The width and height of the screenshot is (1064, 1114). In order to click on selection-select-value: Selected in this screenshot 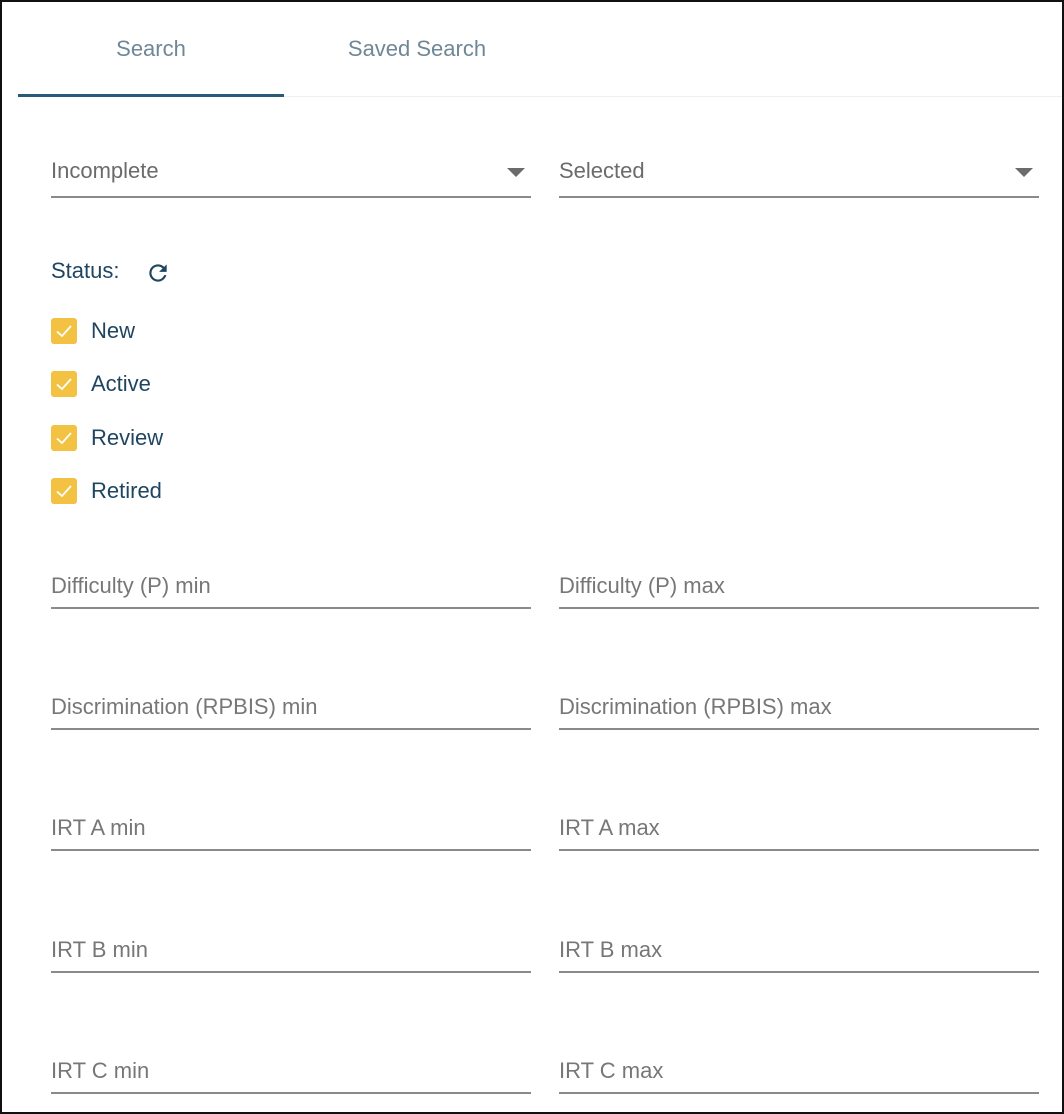, I will do `click(602, 170)`.